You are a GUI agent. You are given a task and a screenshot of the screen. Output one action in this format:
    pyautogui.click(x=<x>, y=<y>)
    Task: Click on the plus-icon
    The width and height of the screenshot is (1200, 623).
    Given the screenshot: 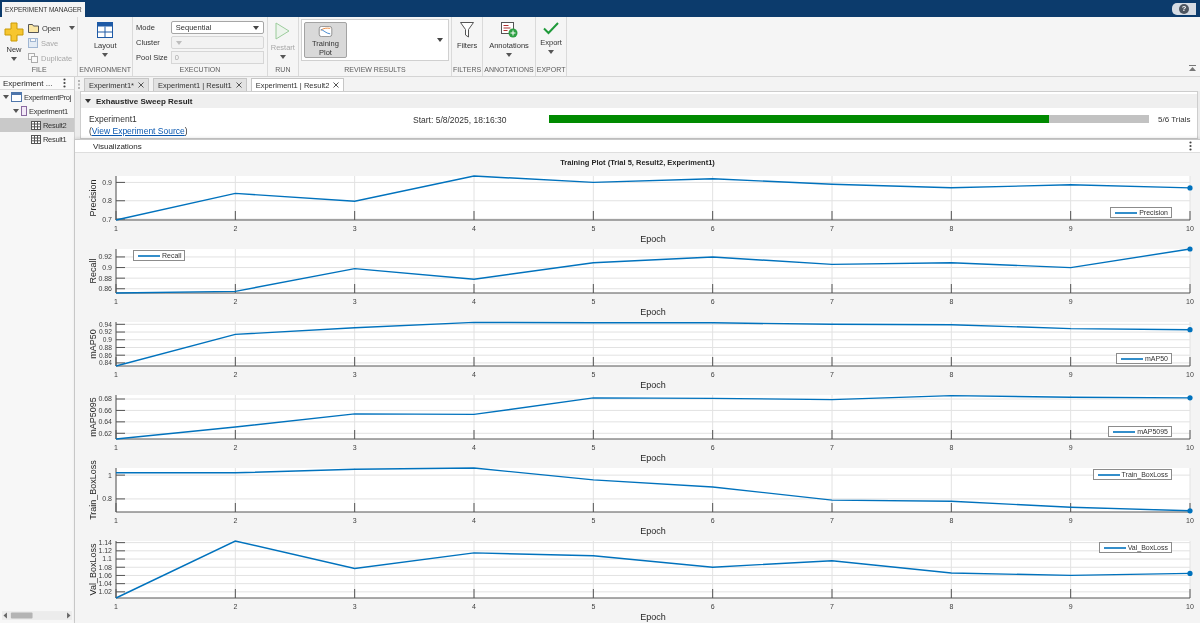 What is the action you would take?
    pyautogui.click(x=14, y=32)
    